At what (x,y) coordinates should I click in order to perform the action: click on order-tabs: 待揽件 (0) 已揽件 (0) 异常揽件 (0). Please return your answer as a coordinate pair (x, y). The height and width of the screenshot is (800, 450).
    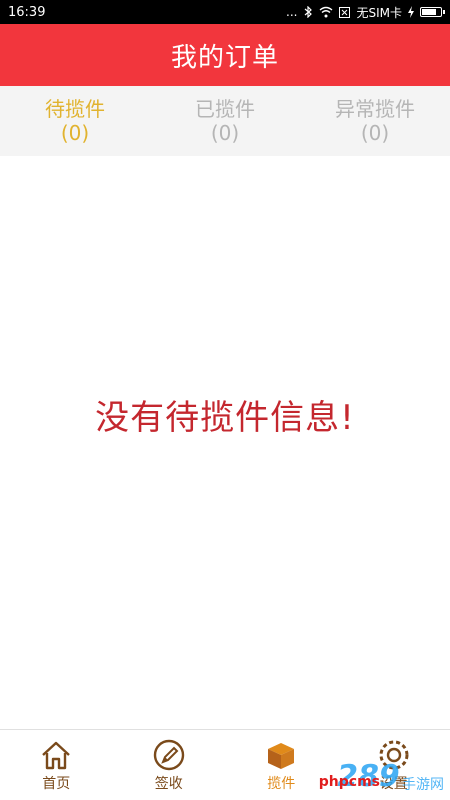
    Looking at the image, I should click on (225, 121).